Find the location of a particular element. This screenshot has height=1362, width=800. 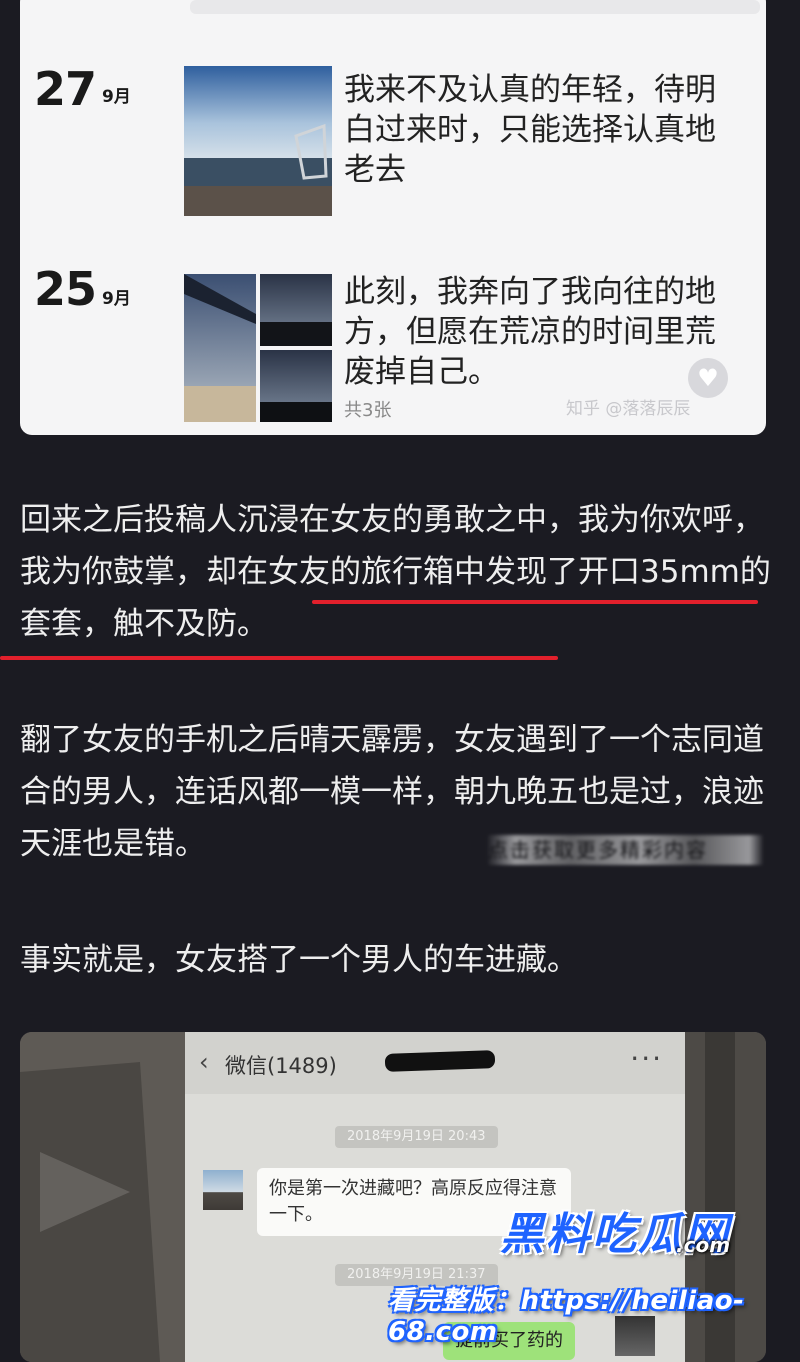

photo-grid-icon is located at coordinates (258, 348).